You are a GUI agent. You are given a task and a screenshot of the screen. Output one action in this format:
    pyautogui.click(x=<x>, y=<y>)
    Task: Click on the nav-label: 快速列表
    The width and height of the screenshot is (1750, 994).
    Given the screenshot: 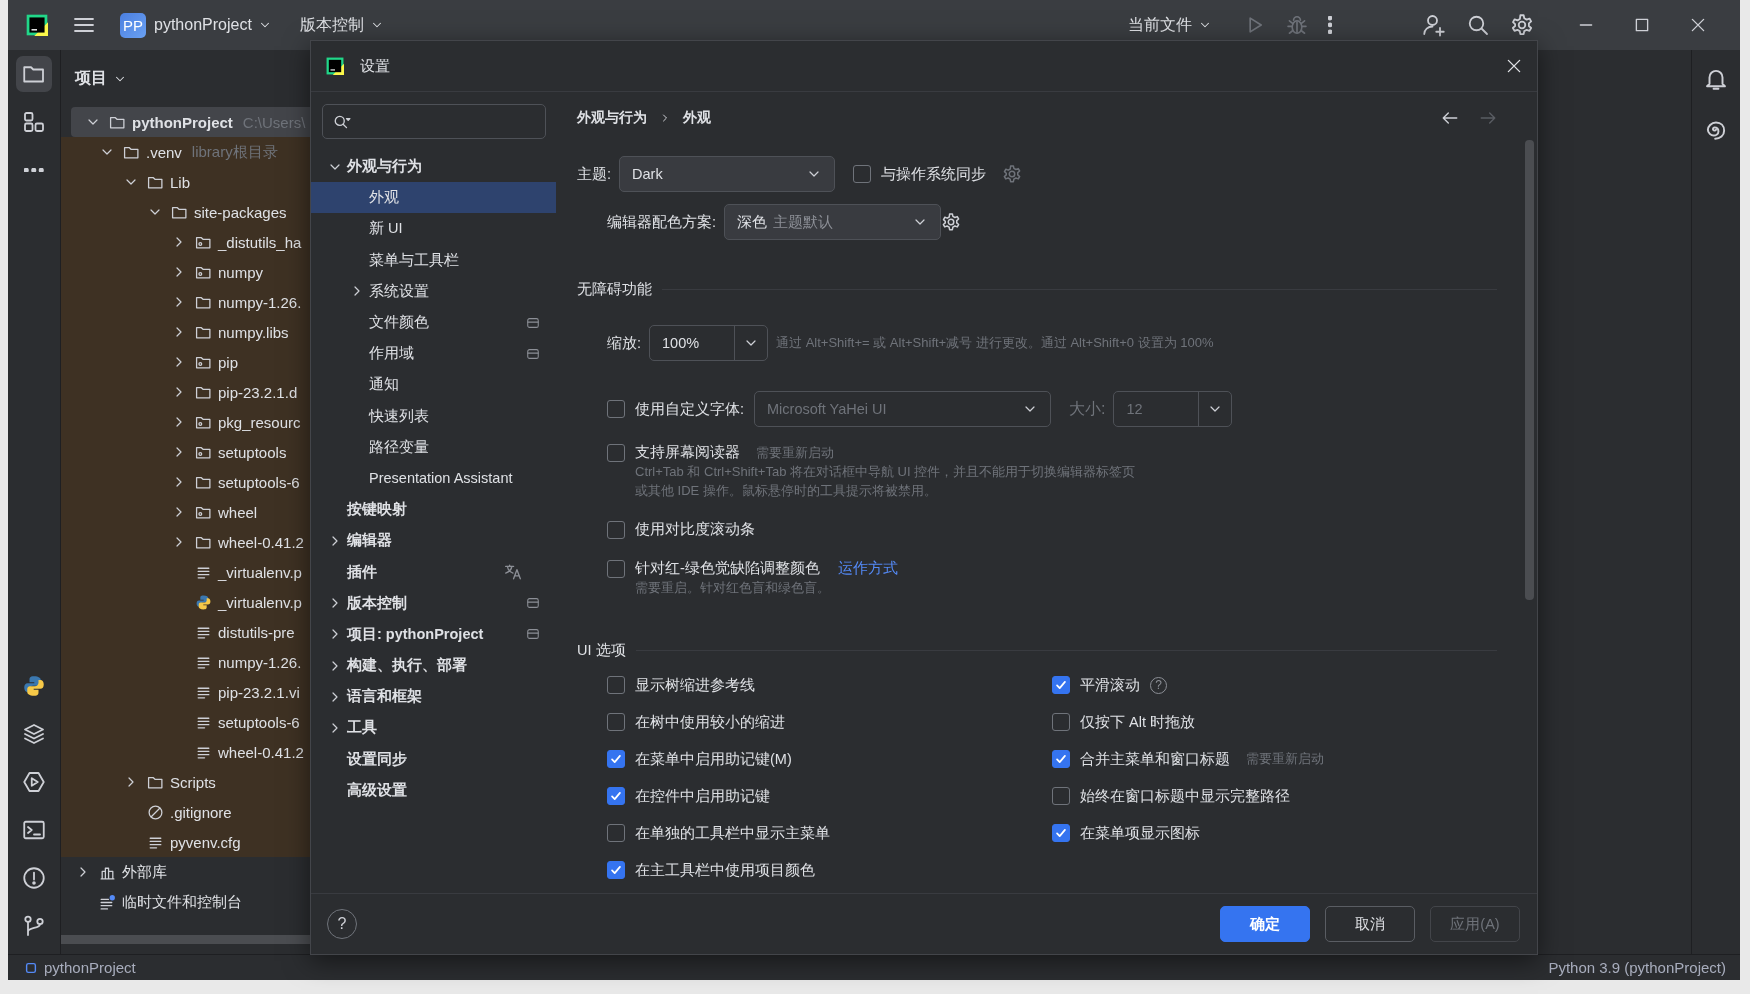 What is the action you would take?
    pyautogui.click(x=399, y=416)
    